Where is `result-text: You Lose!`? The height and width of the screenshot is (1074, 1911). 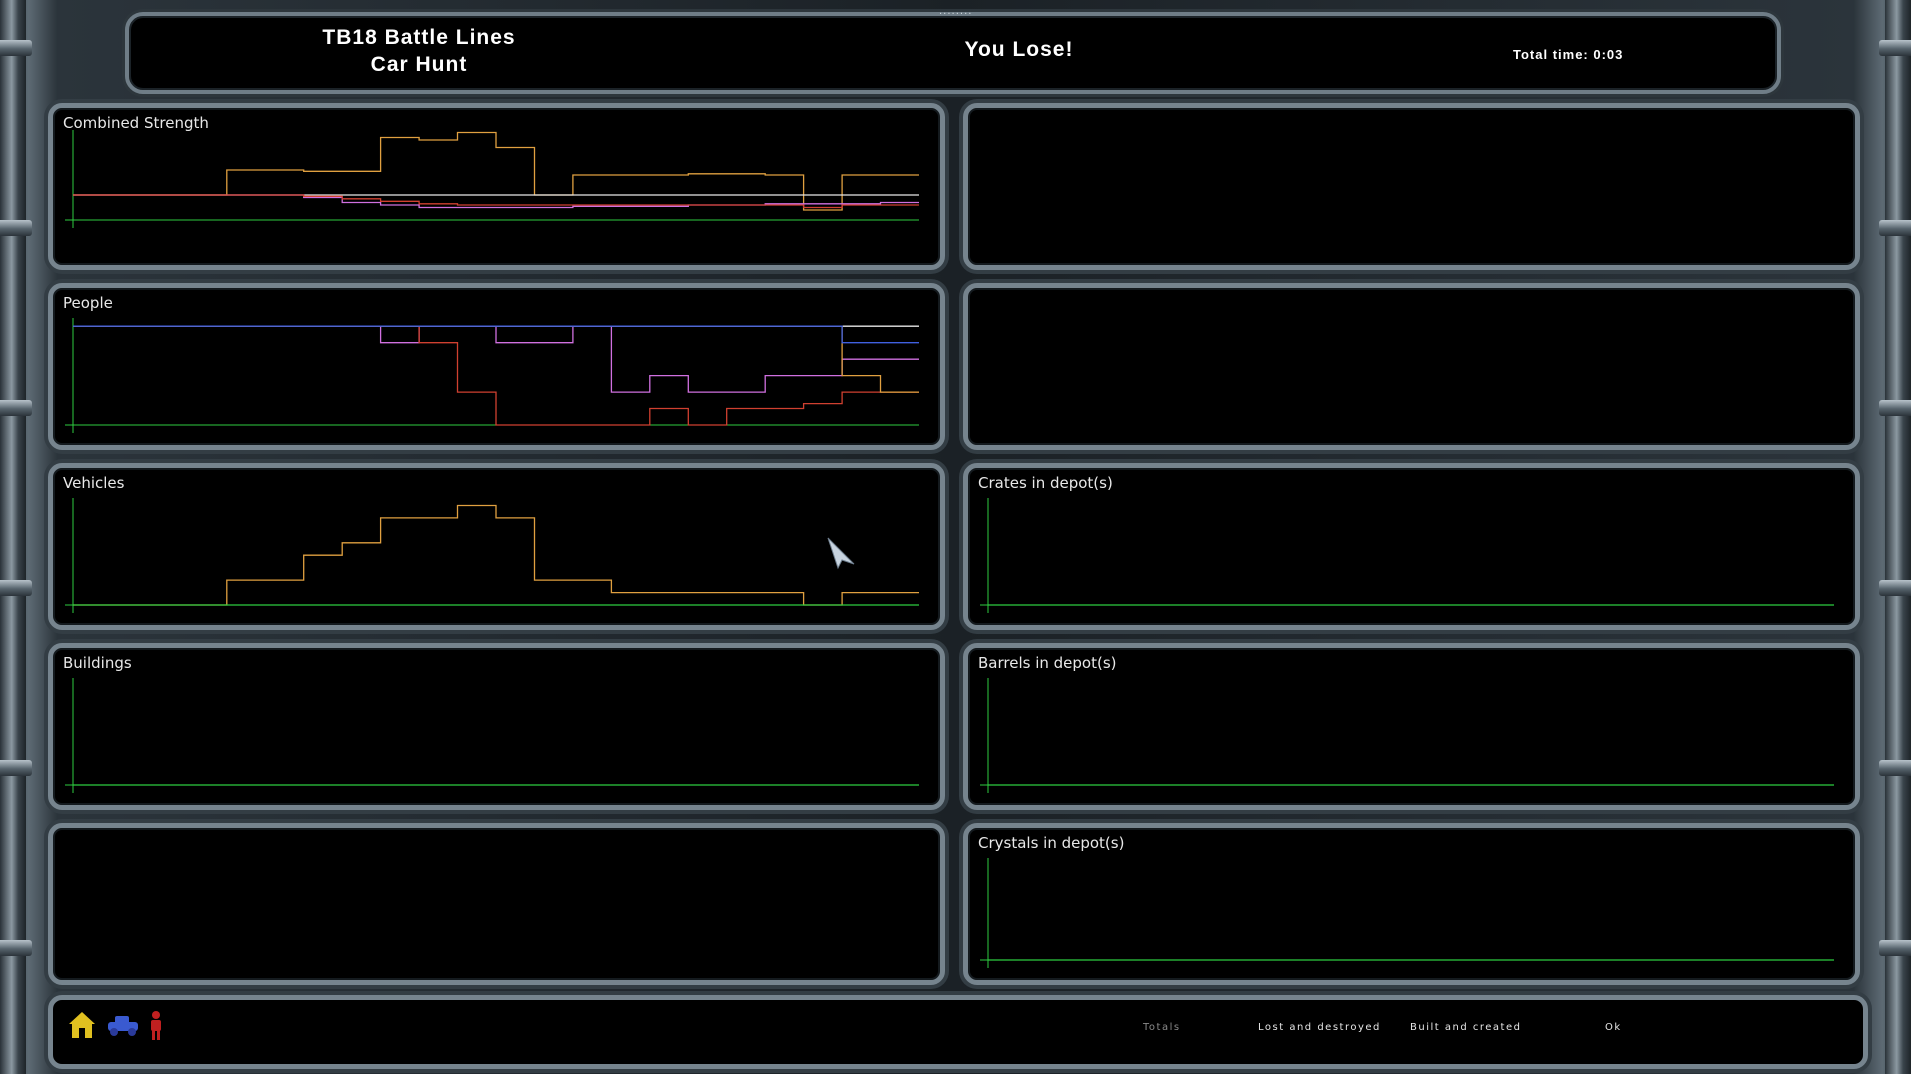
result-text: You Lose! is located at coordinates (1019, 49).